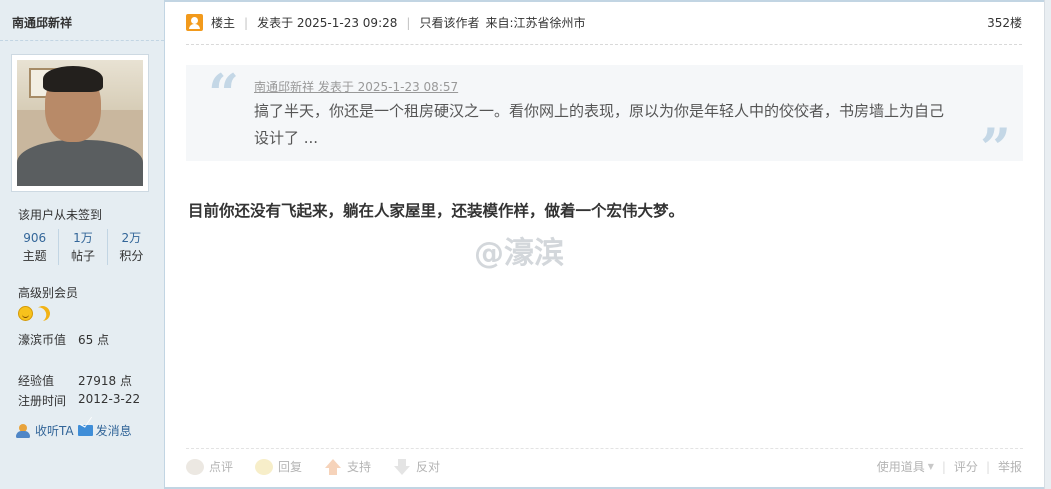 This screenshot has height=489, width=1051. I want to click on oppose-button: 反对, so click(416, 466).